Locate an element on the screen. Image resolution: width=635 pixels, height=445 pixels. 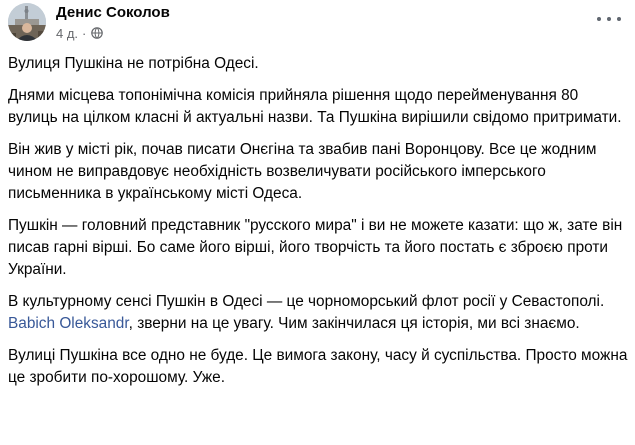
more-options-icon is located at coordinates (609, 19).